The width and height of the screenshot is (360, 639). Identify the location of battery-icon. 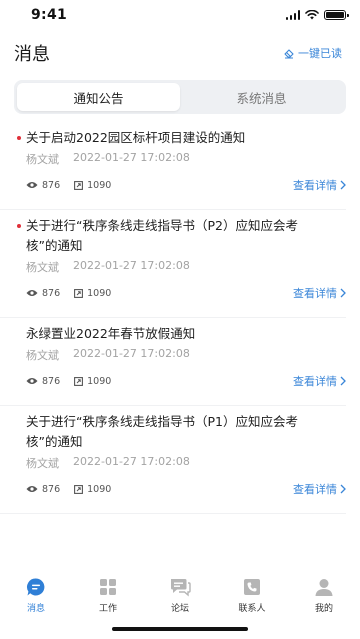
(336, 15).